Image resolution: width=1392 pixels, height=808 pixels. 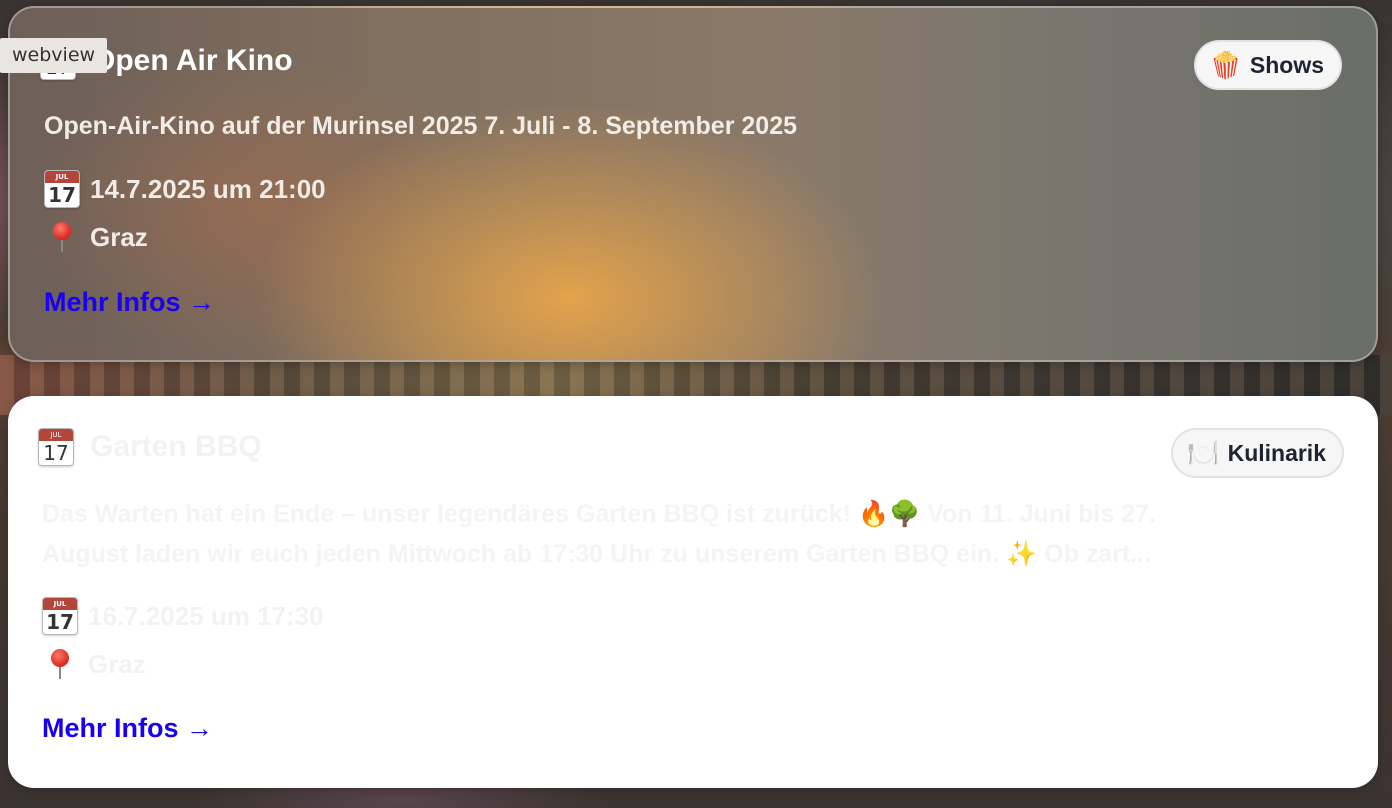 What do you see at coordinates (176, 446) in the screenshot?
I see `event-title: Garten BBQ` at bounding box center [176, 446].